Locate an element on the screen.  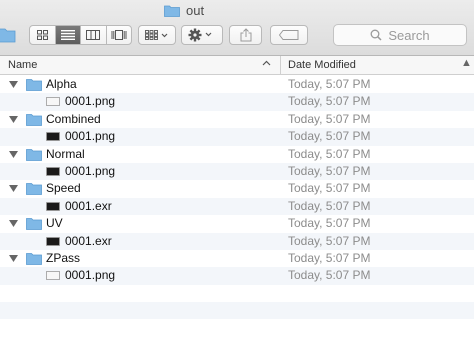
icon-view-button is located at coordinates (43, 35).